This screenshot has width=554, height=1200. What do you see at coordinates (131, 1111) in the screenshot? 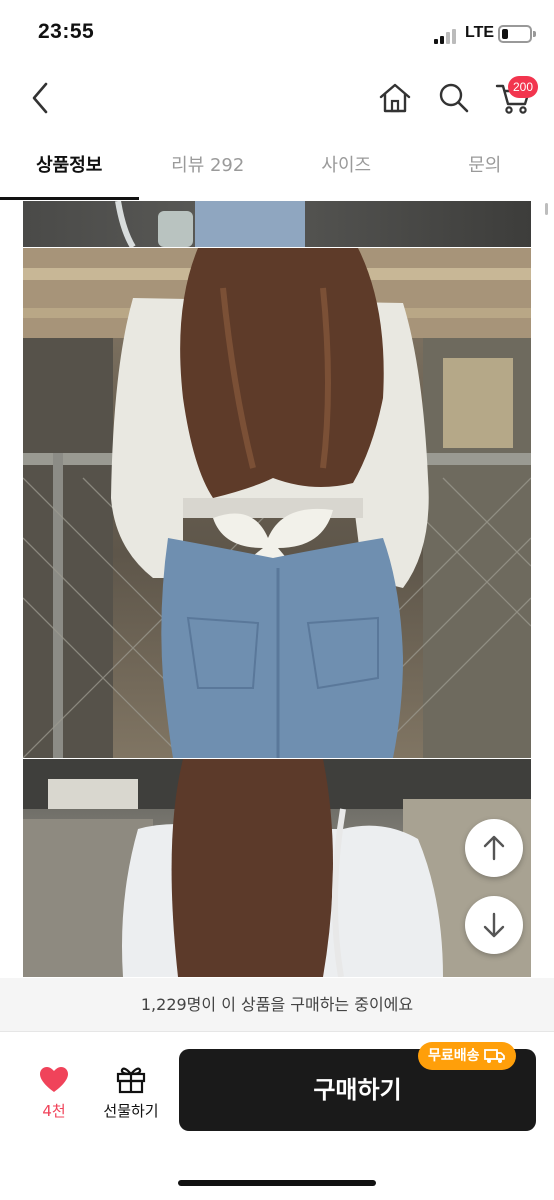
I see `gift-label: 선물하기` at bounding box center [131, 1111].